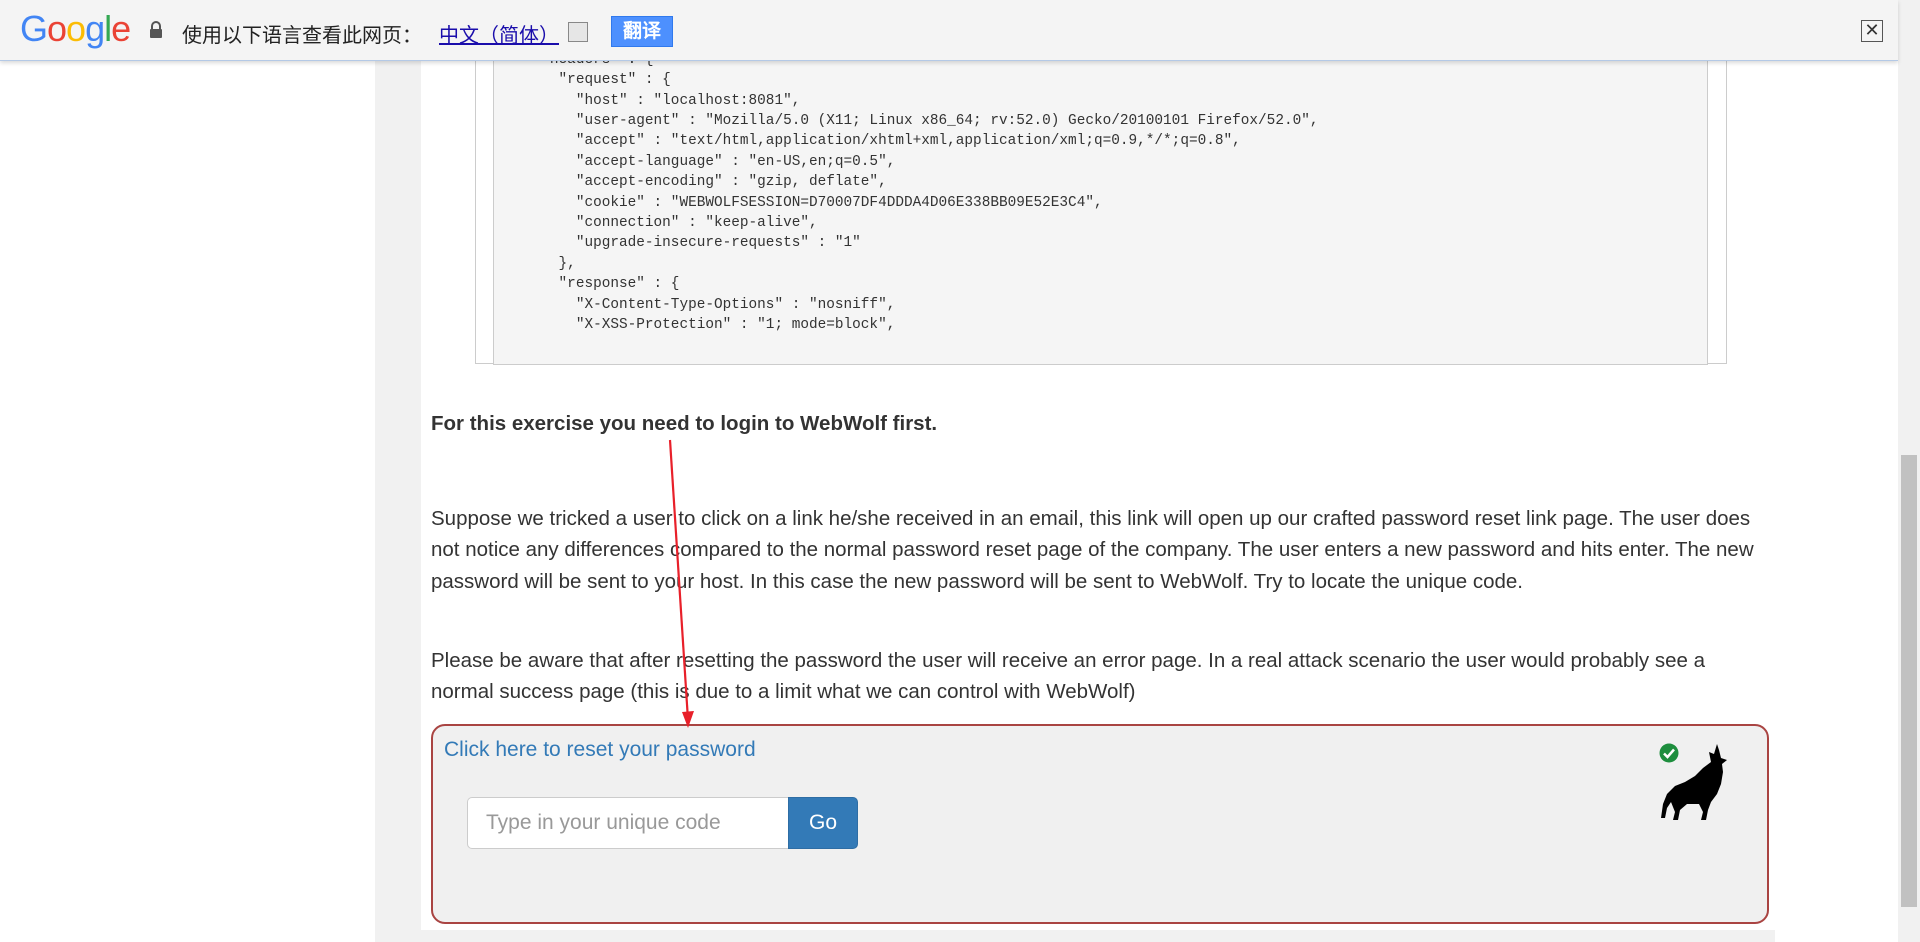 The width and height of the screenshot is (1920, 942). What do you see at coordinates (108, 28) in the screenshot?
I see `google-logo-letter: l` at bounding box center [108, 28].